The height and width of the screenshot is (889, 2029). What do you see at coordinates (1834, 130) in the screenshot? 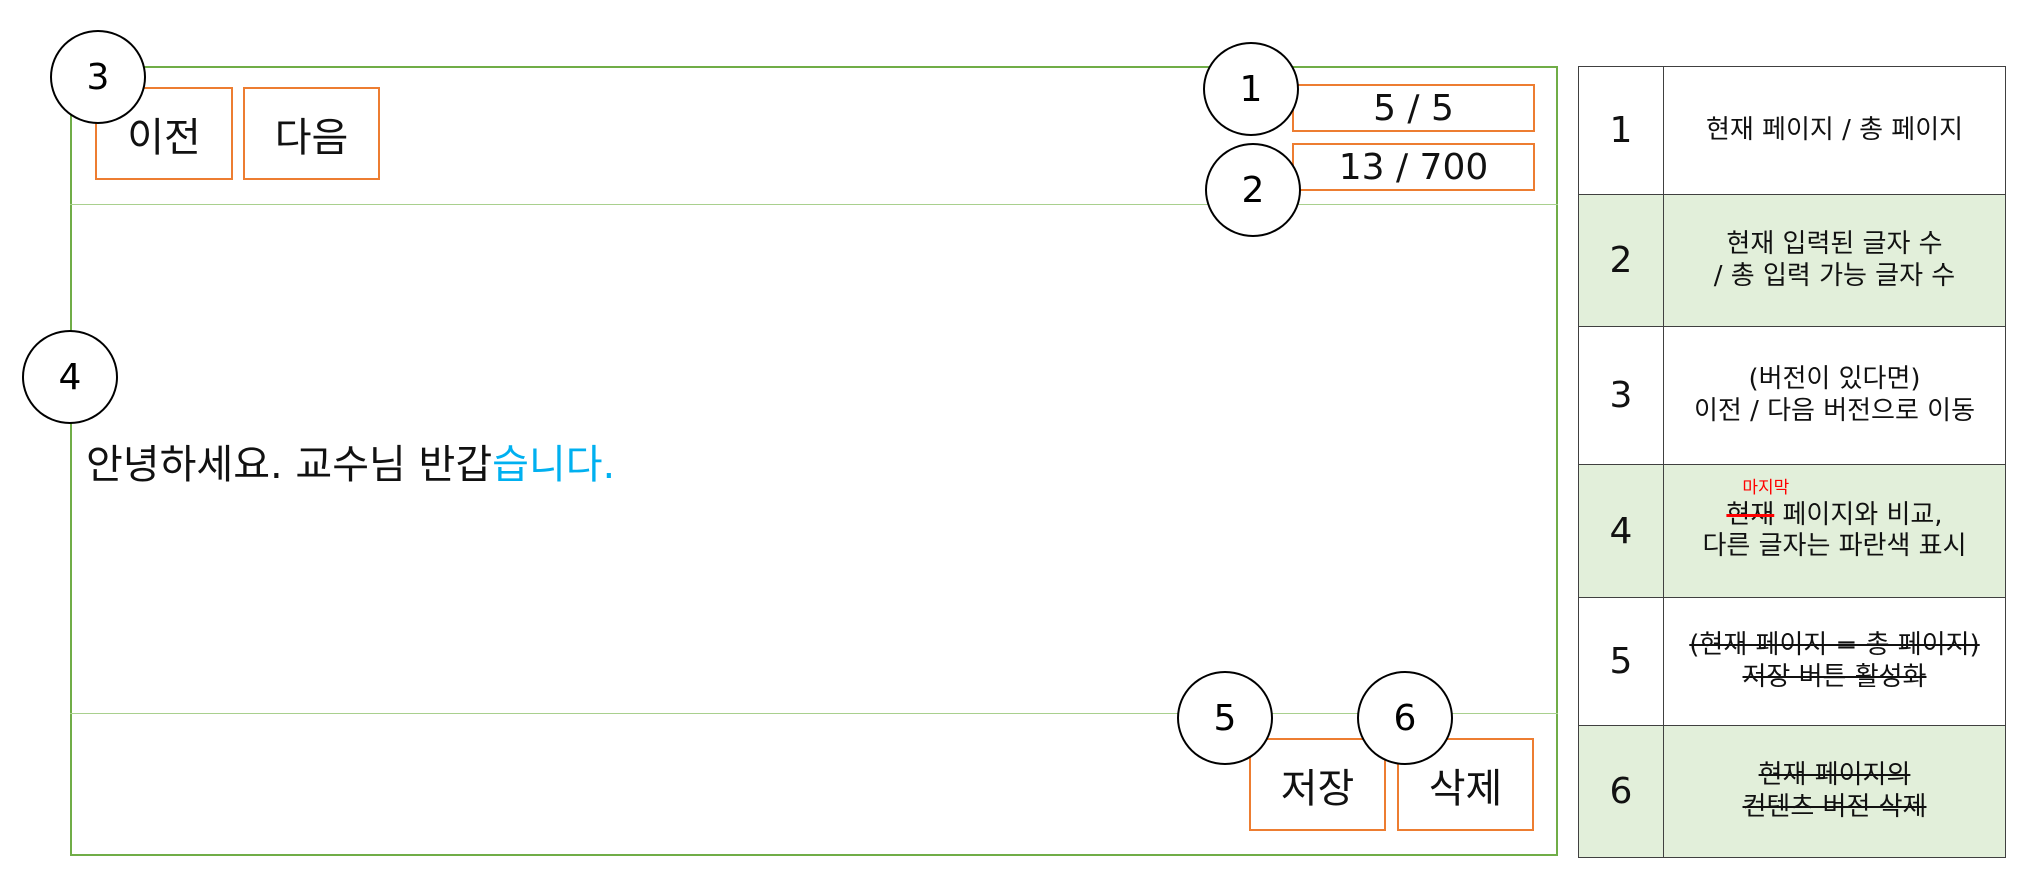
I see `legend-desc: 현재 페이지 / 총 페이지` at bounding box center [1834, 130].